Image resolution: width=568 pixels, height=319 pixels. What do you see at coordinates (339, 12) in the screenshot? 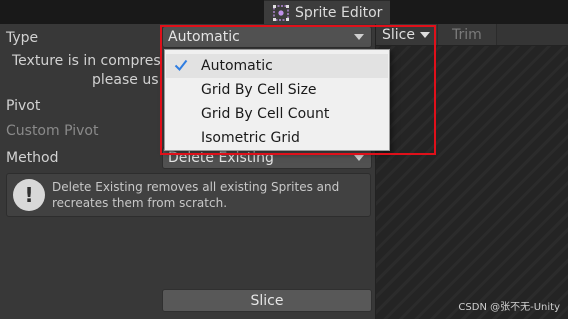
I see `tab-title: Sprite Editor` at bounding box center [339, 12].